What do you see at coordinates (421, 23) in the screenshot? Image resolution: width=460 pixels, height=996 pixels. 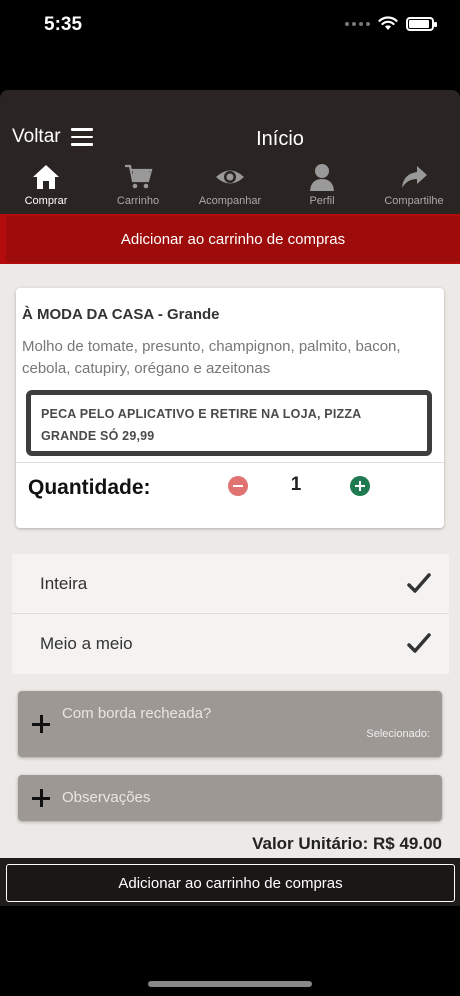 I see `battery-icon` at bounding box center [421, 23].